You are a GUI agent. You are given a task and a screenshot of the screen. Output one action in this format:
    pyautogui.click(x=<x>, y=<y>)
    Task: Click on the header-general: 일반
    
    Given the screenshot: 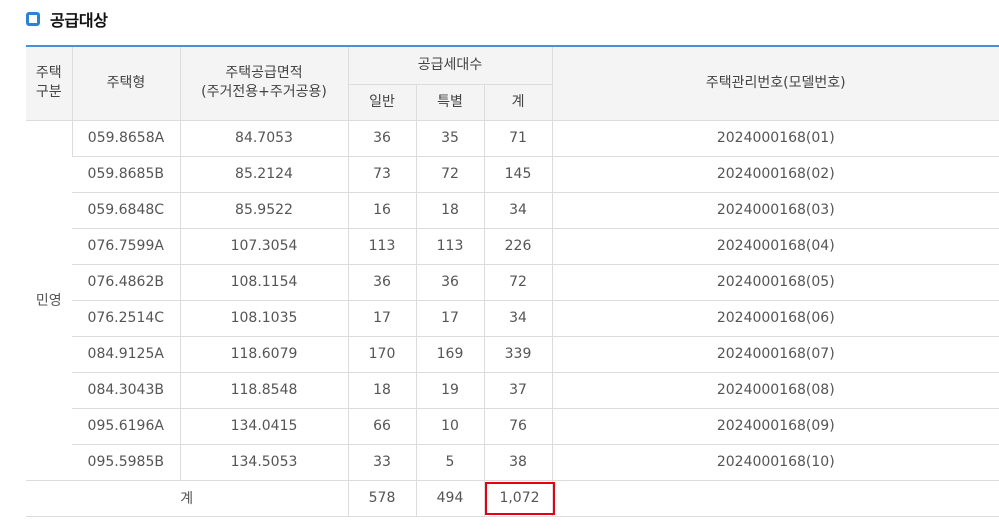 What is the action you would take?
    pyautogui.click(x=381, y=102)
    